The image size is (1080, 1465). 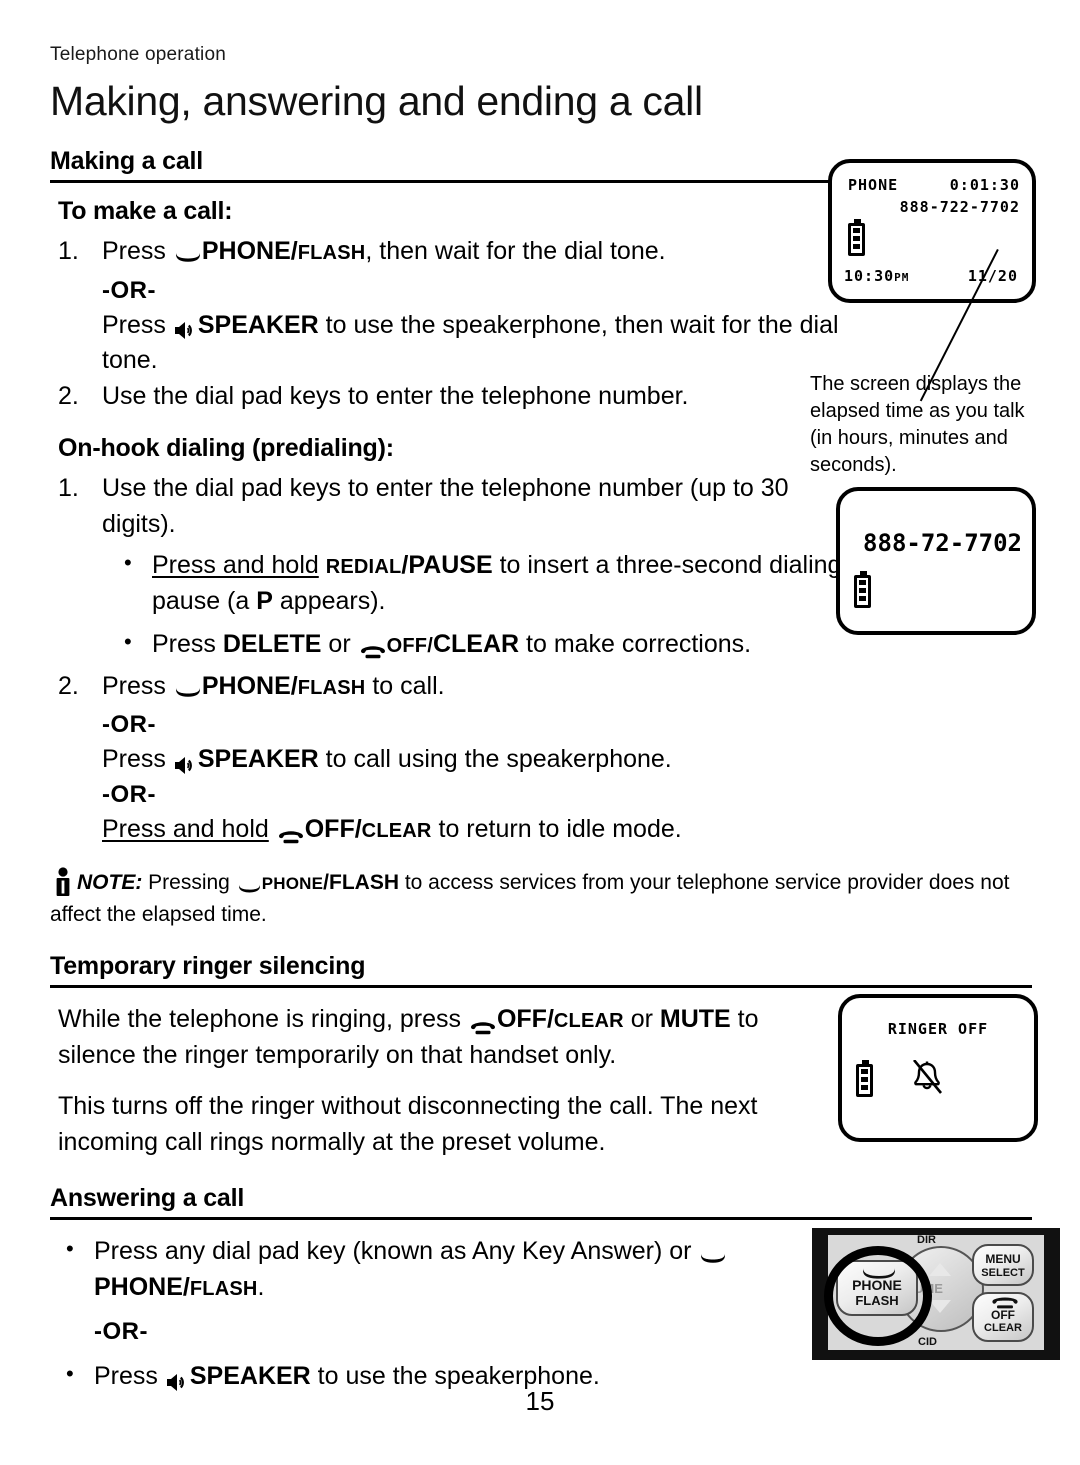 I want to click on note-label: NOTE:, so click(x=110, y=883).